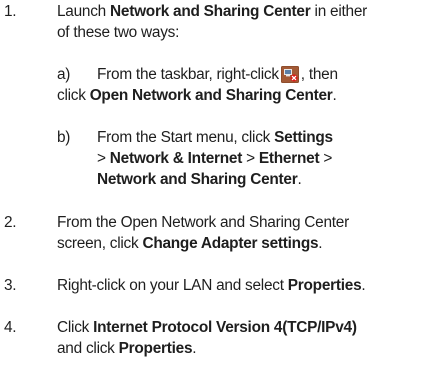 Image resolution: width=428 pixels, height=368 pixels. Describe the element at coordinates (118, 32) in the screenshot. I see `step-1-line-2: of these two ways:` at that location.